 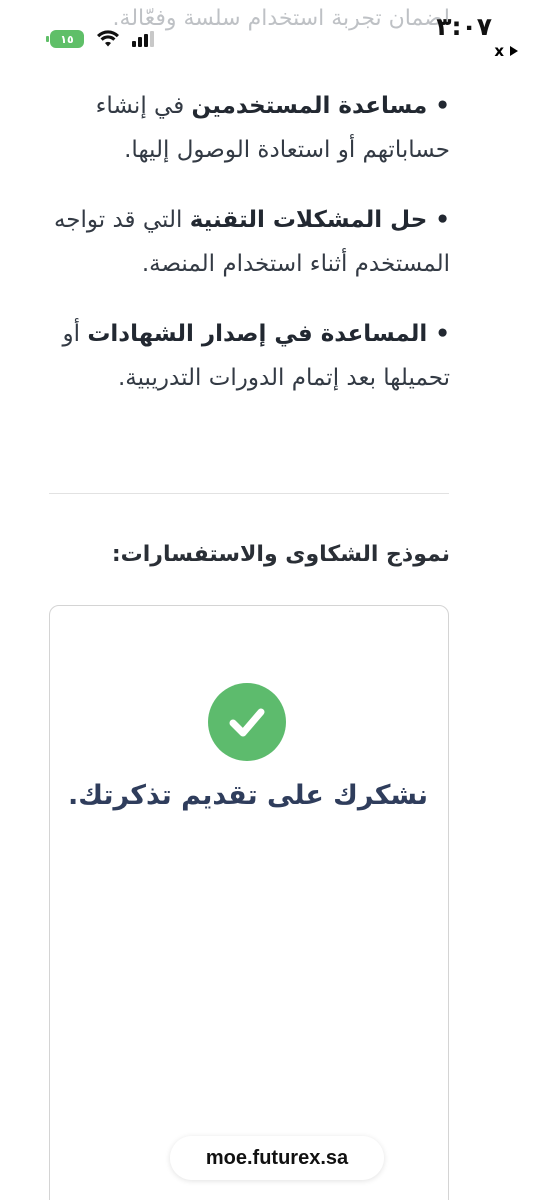 What do you see at coordinates (464, 26) in the screenshot?
I see `status-time: ٣:٠٧` at bounding box center [464, 26].